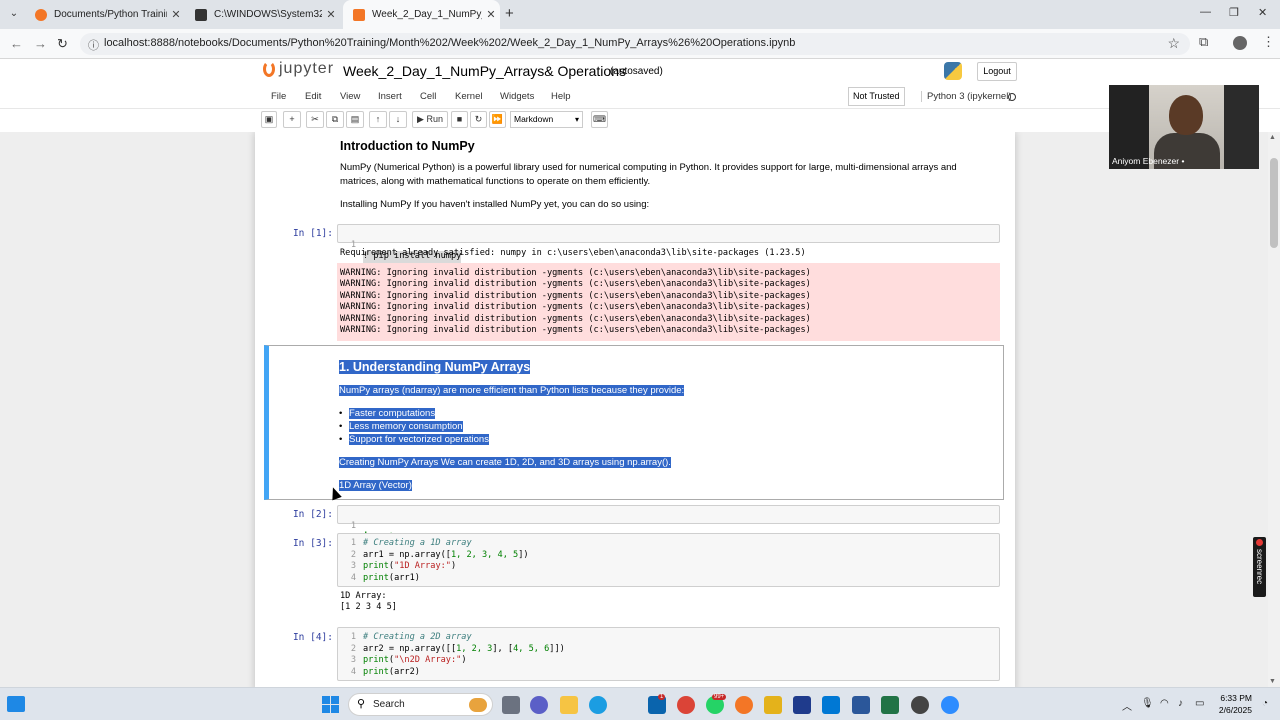 Image resolution: width=1280 pixels, height=720 pixels. What do you see at coordinates (1265, 703) in the screenshot?
I see `notification-icon: ◔` at bounding box center [1265, 703].